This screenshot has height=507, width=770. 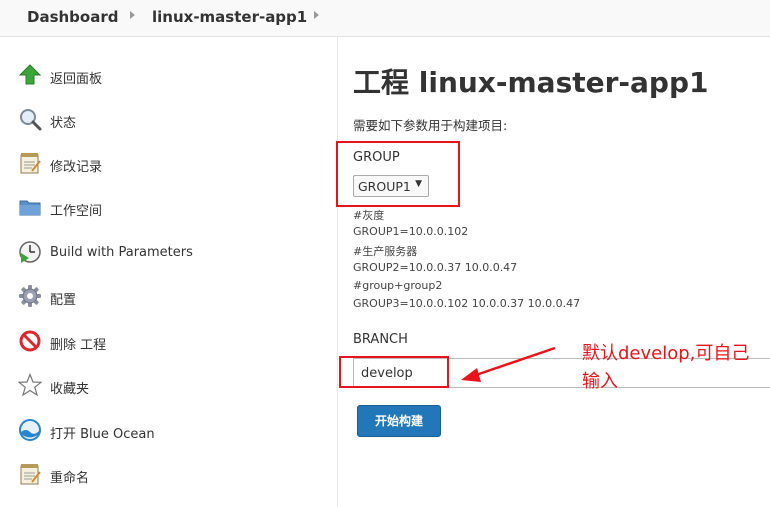 I want to click on sidebar-item-delete: 删除 工程, so click(x=168, y=342).